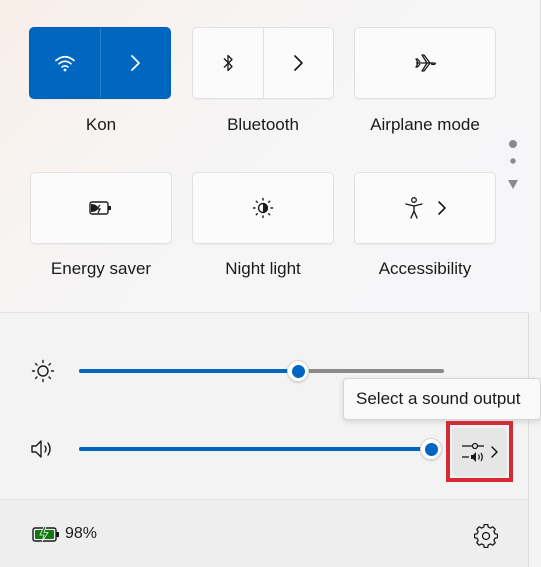  Describe the element at coordinates (513, 168) in the screenshot. I see `page-indicator` at that location.